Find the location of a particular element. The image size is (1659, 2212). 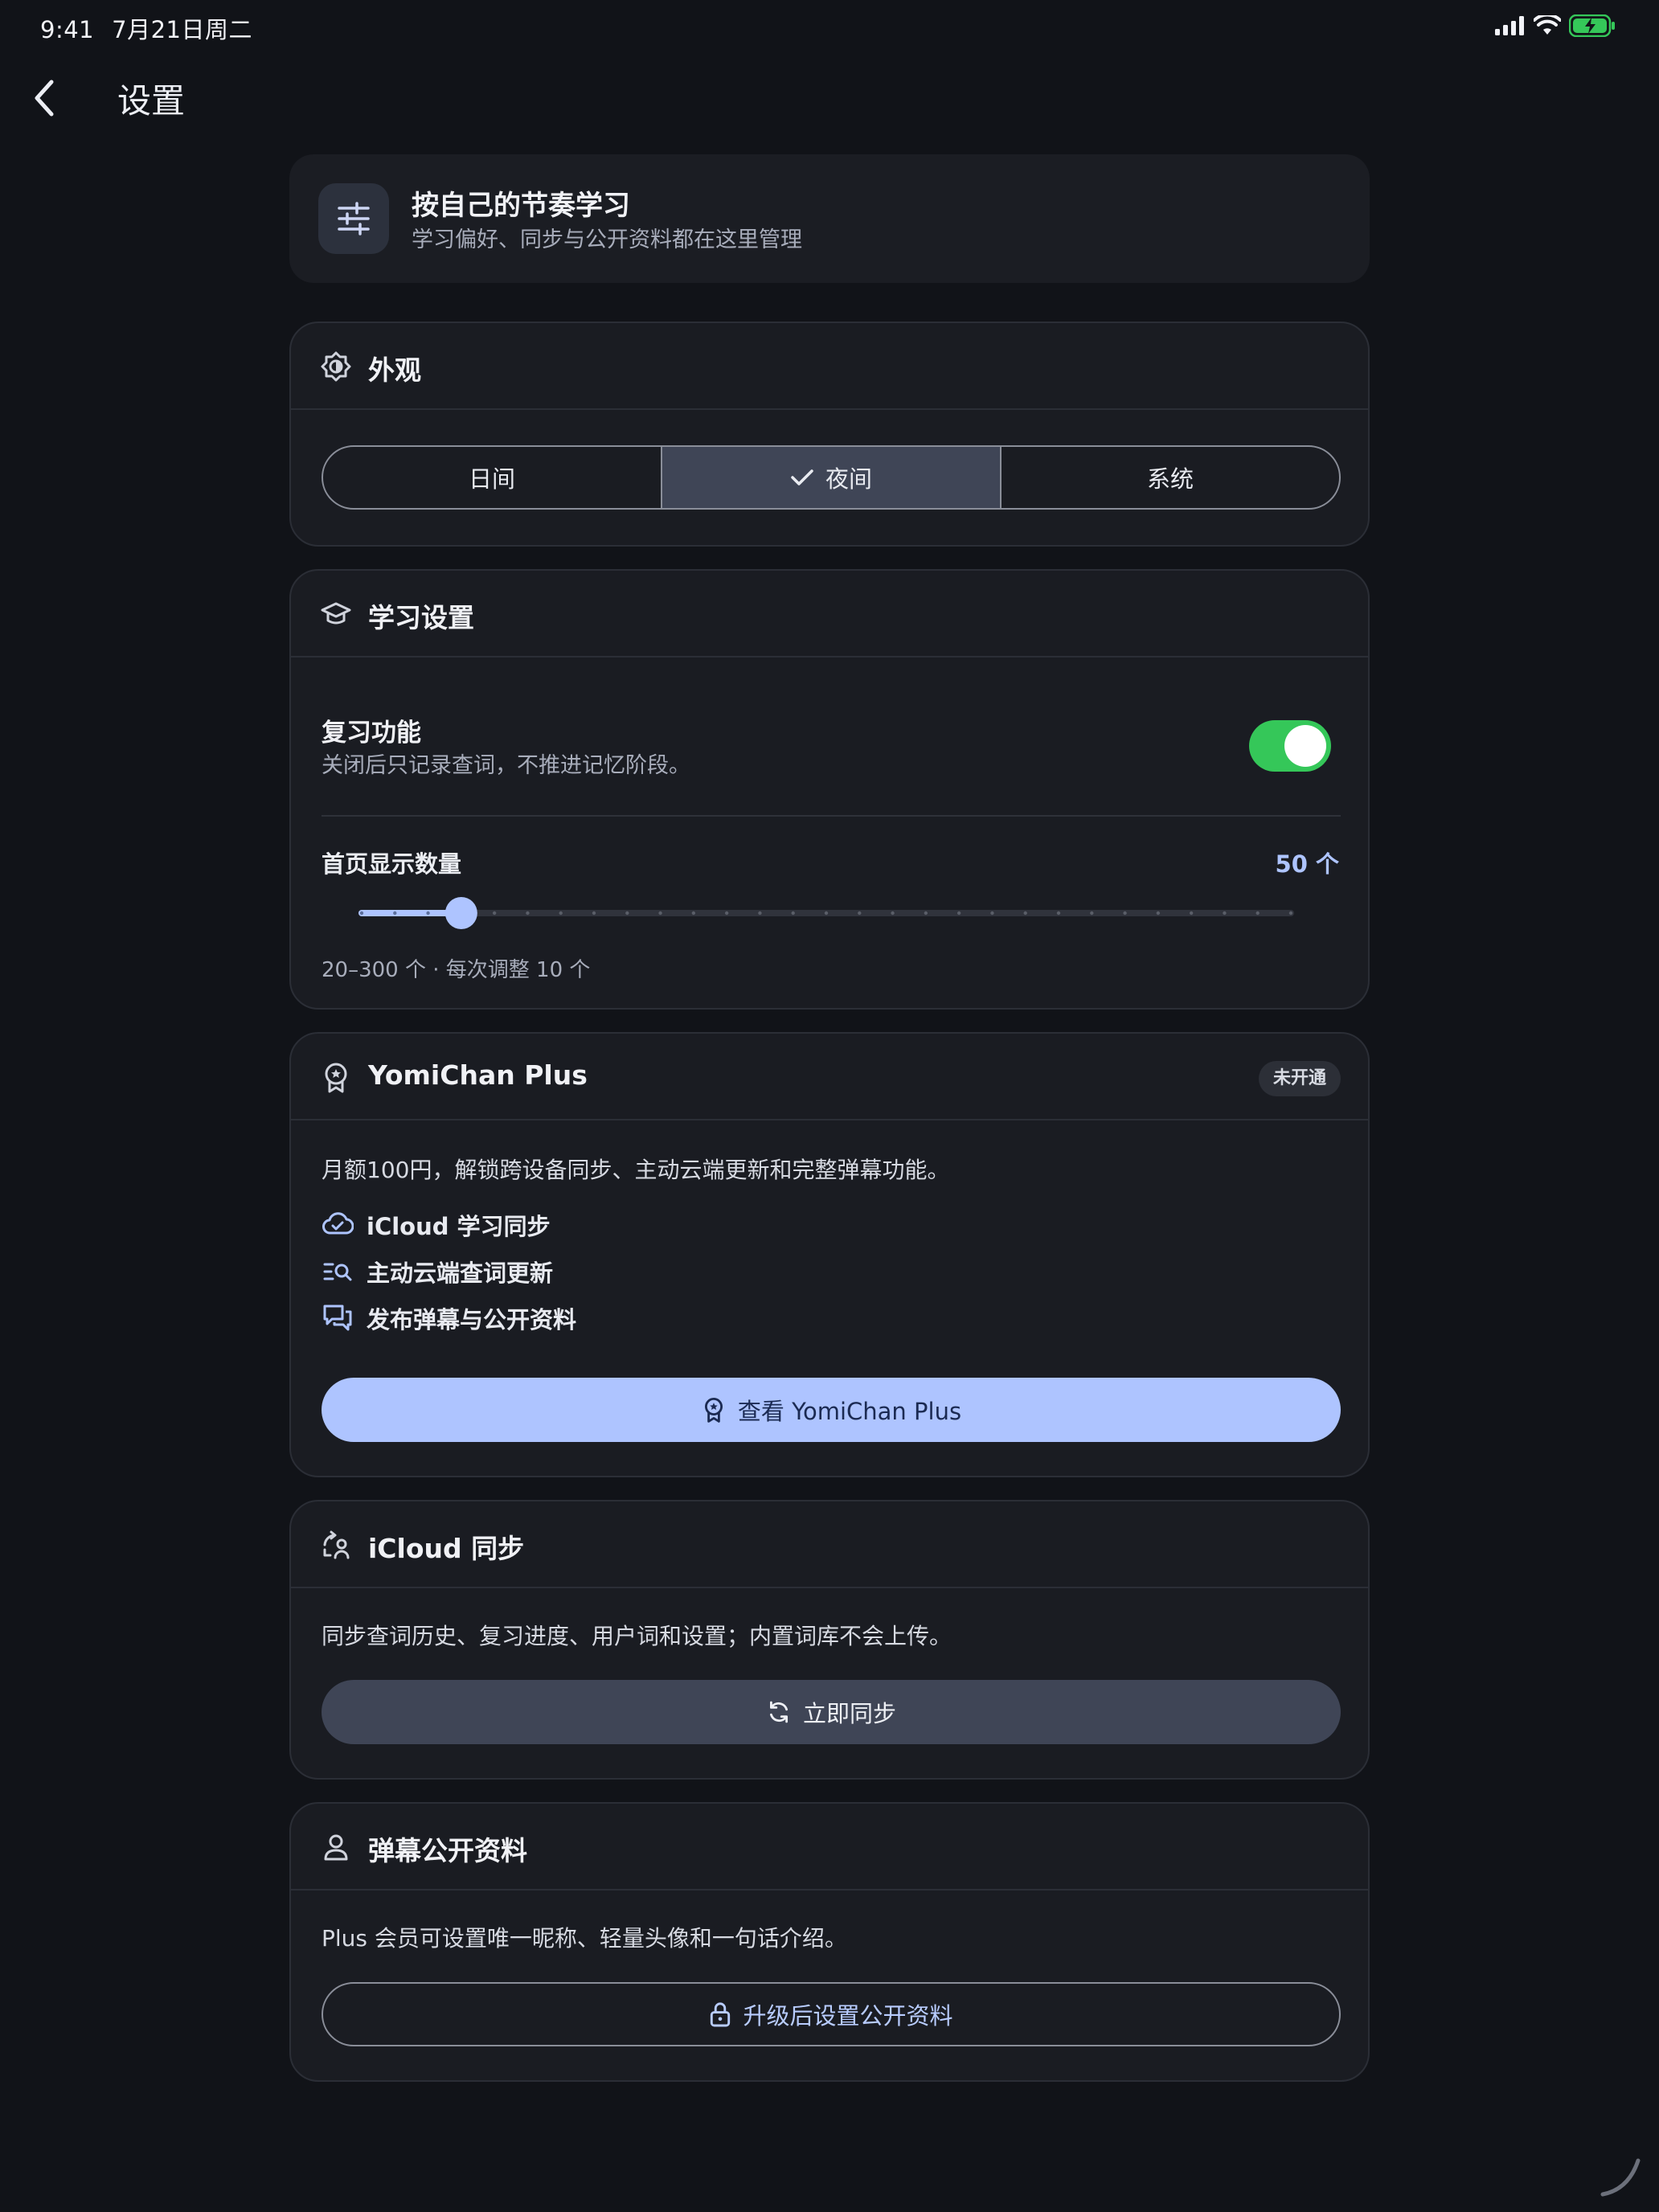

sync-now-button-label: 立即同步 is located at coordinates (849, 1713).